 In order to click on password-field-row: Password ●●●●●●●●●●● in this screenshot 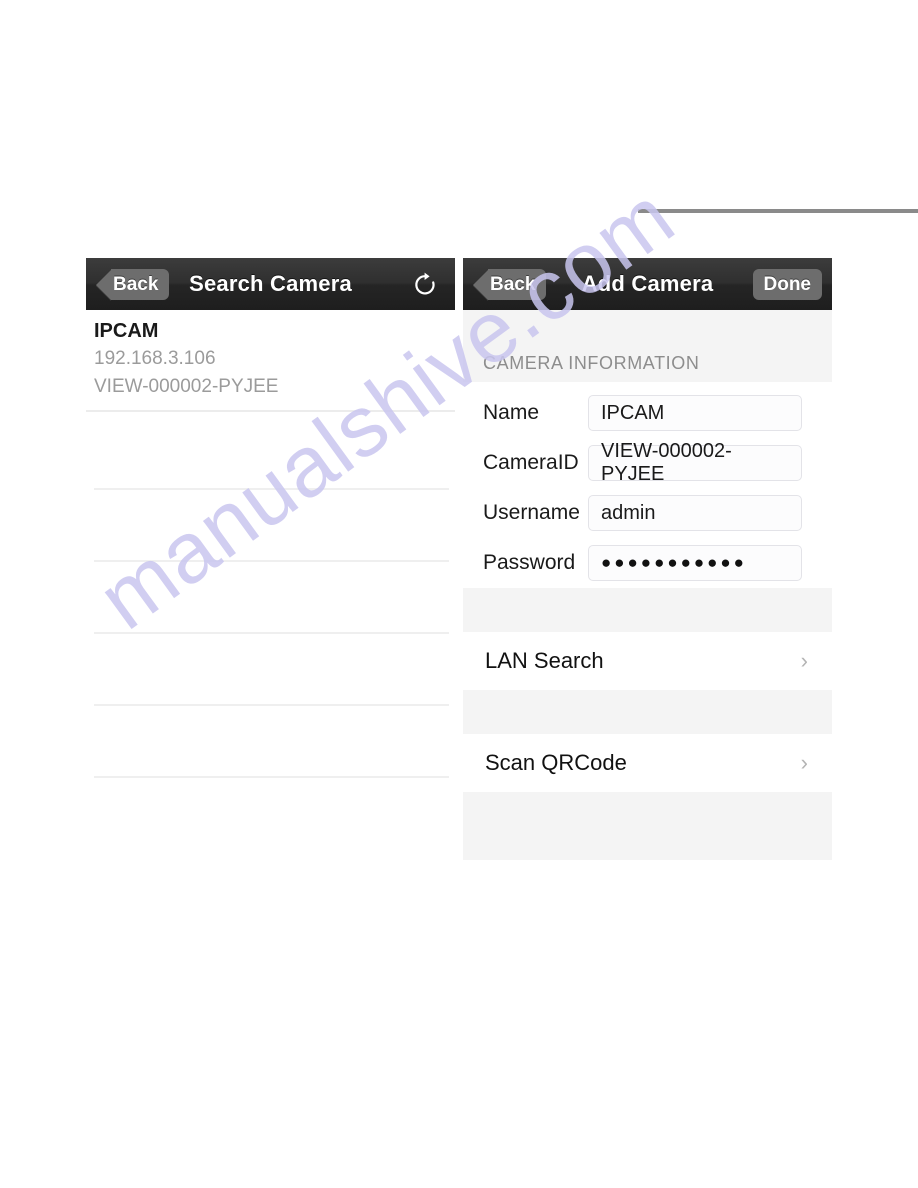, I will do `click(647, 563)`.